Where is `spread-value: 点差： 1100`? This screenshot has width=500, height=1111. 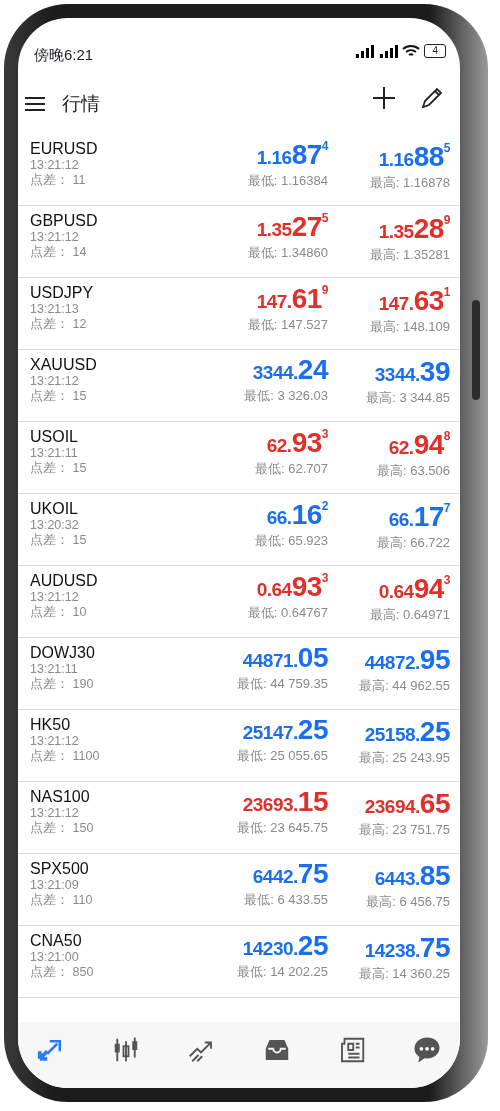 spread-value: 点差： 1100 is located at coordinates (65, 757).